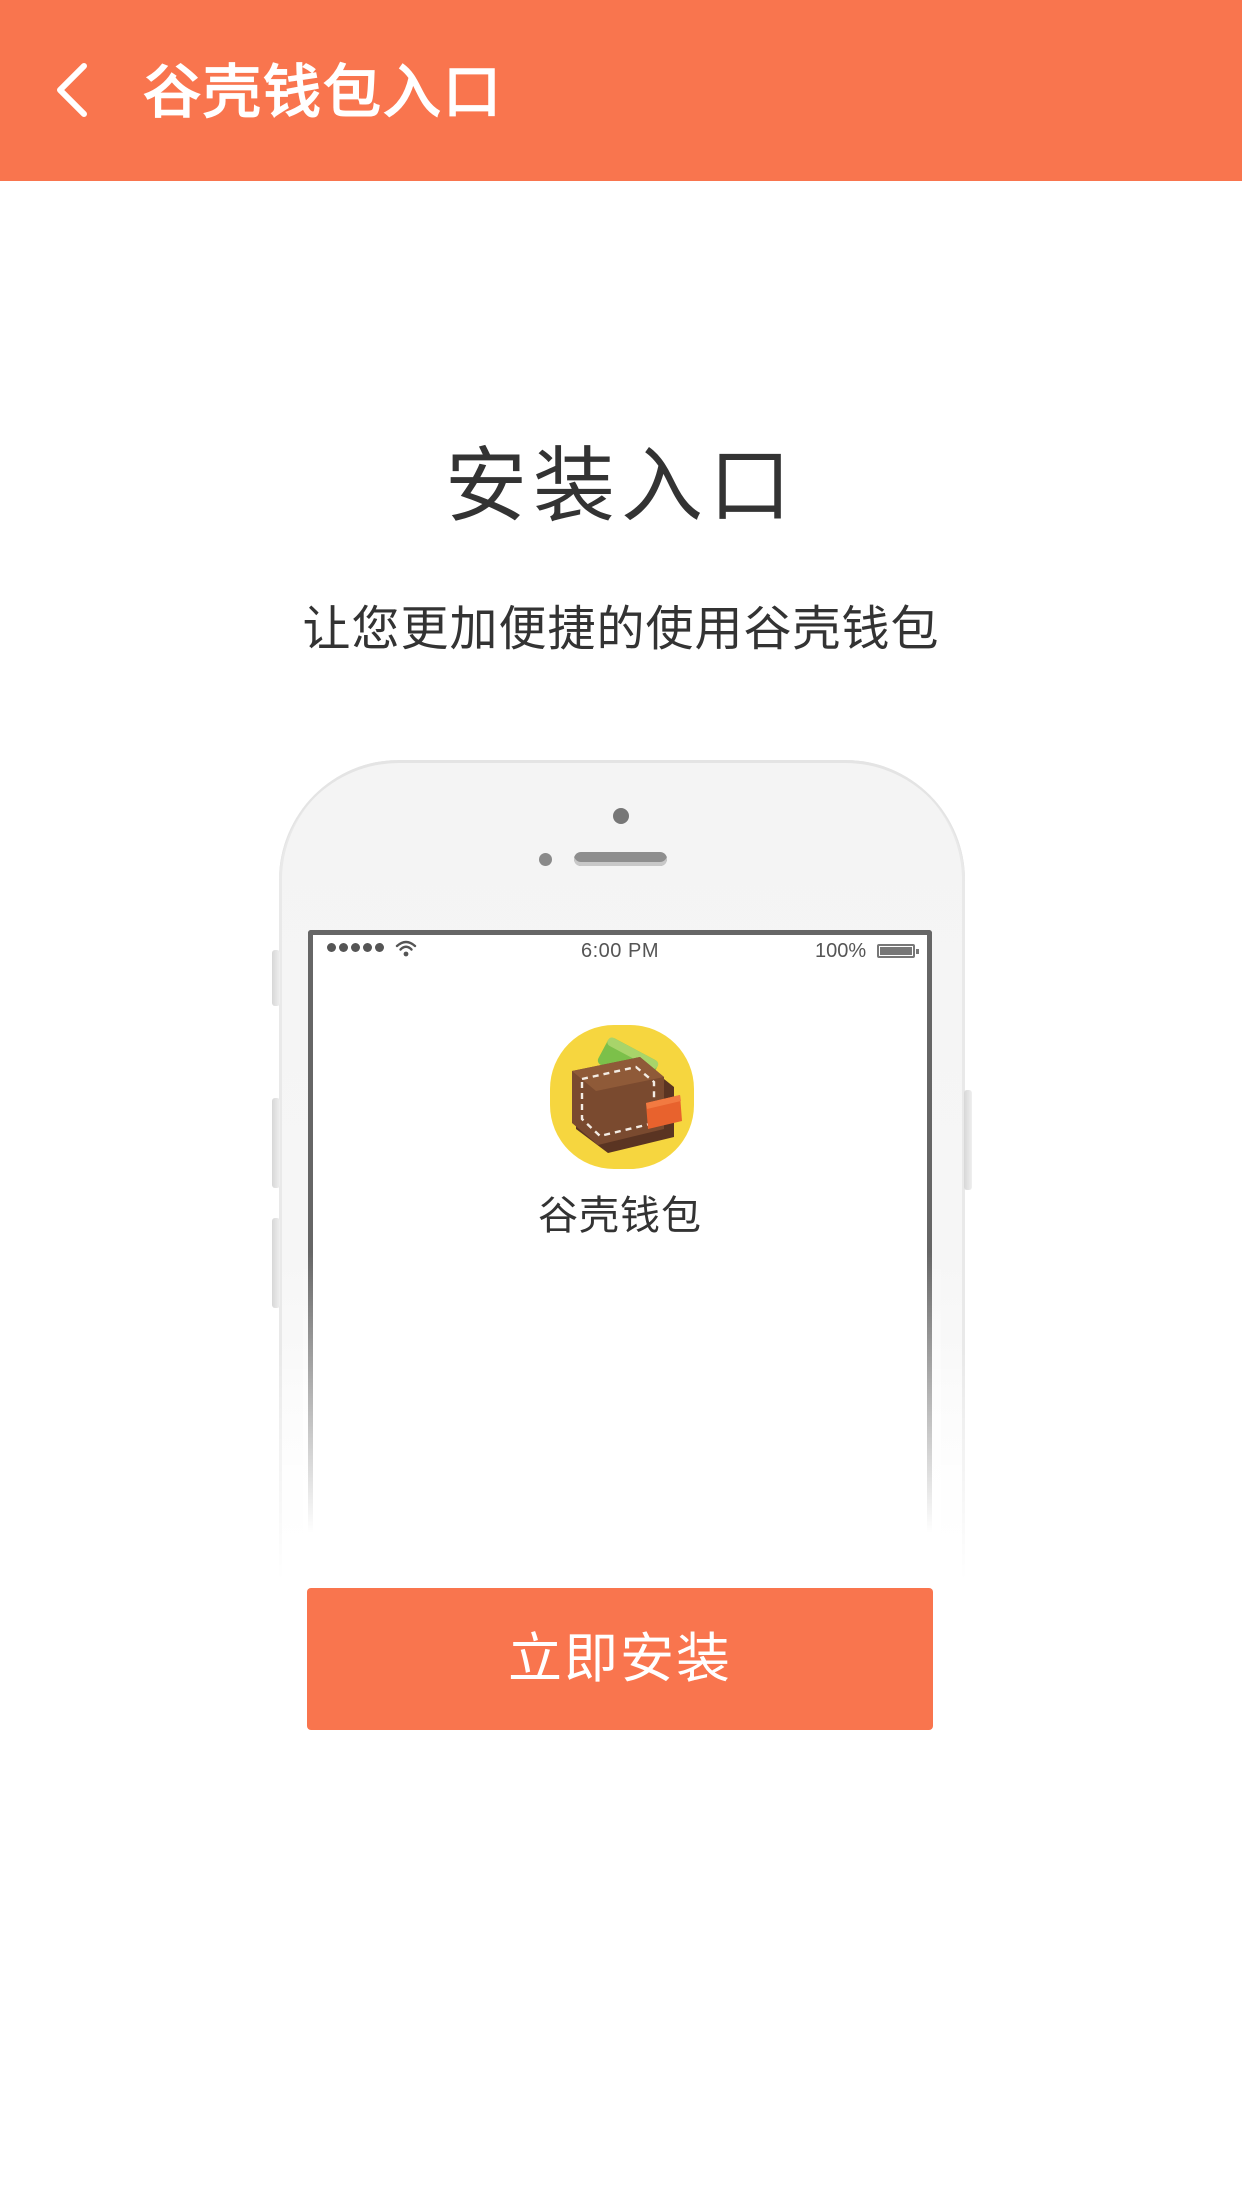 This screenshot has width=1242, height=2208. I want to click on back-button, so click(72, 90).